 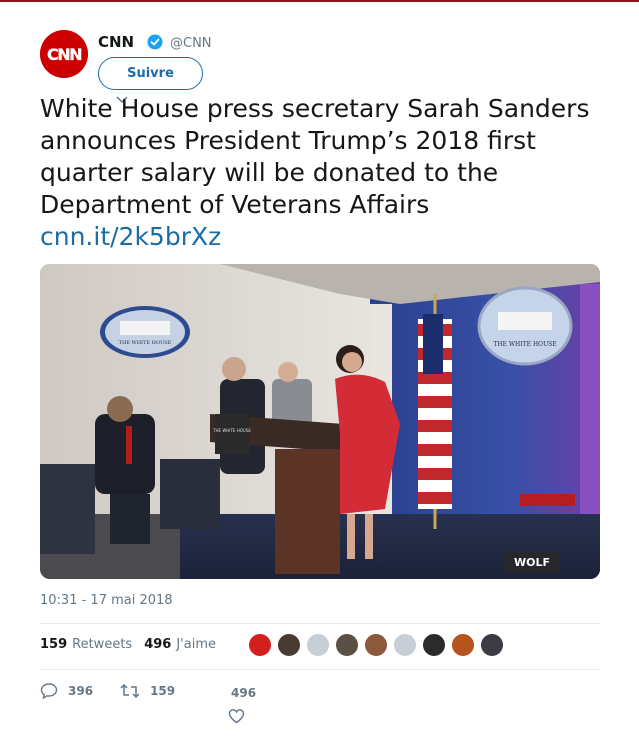 What do you see at coordinates (191, 43) in the screenshot?
I see `author-handle: @CNN` at bounding box center [191, 43].